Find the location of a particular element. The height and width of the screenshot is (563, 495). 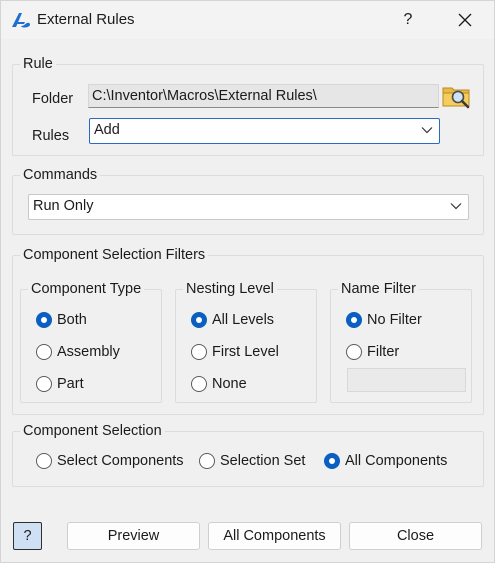

rules-dropdown: Add is located at coordinates (264, 131).